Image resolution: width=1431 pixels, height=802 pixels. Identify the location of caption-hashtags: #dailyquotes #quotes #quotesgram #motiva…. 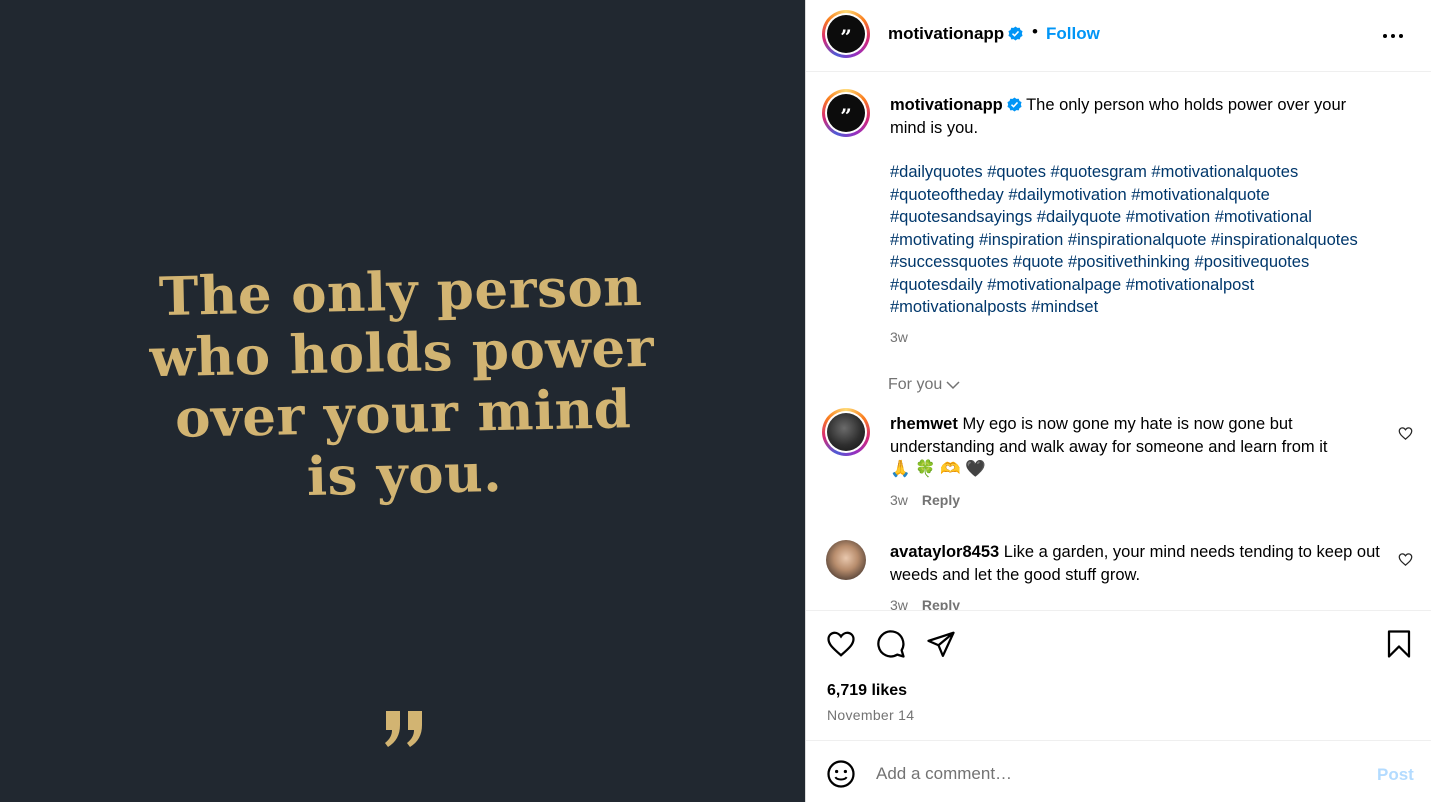
(1137, 240).